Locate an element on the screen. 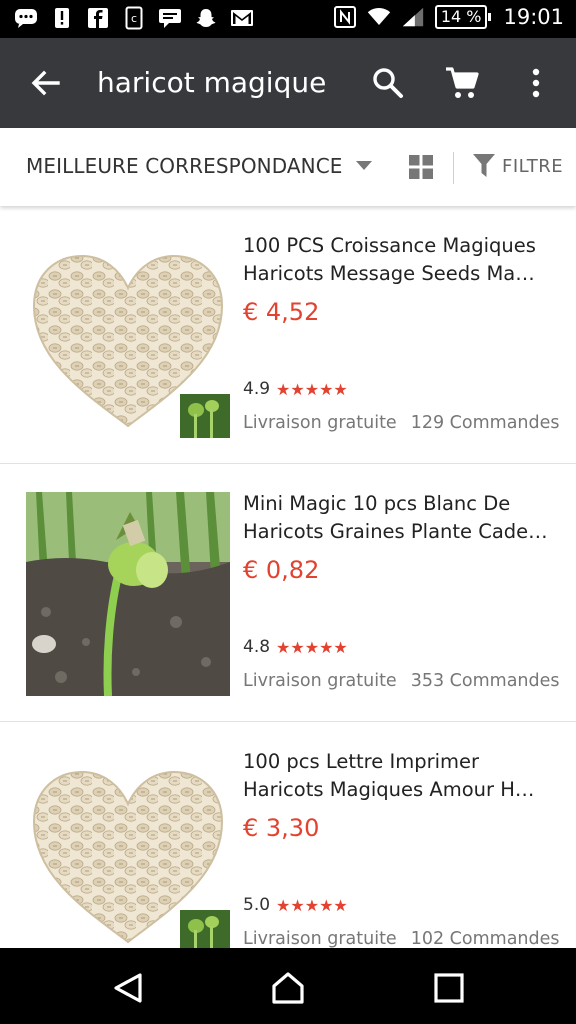  nav-home-button is located at coordinates (288, 988).